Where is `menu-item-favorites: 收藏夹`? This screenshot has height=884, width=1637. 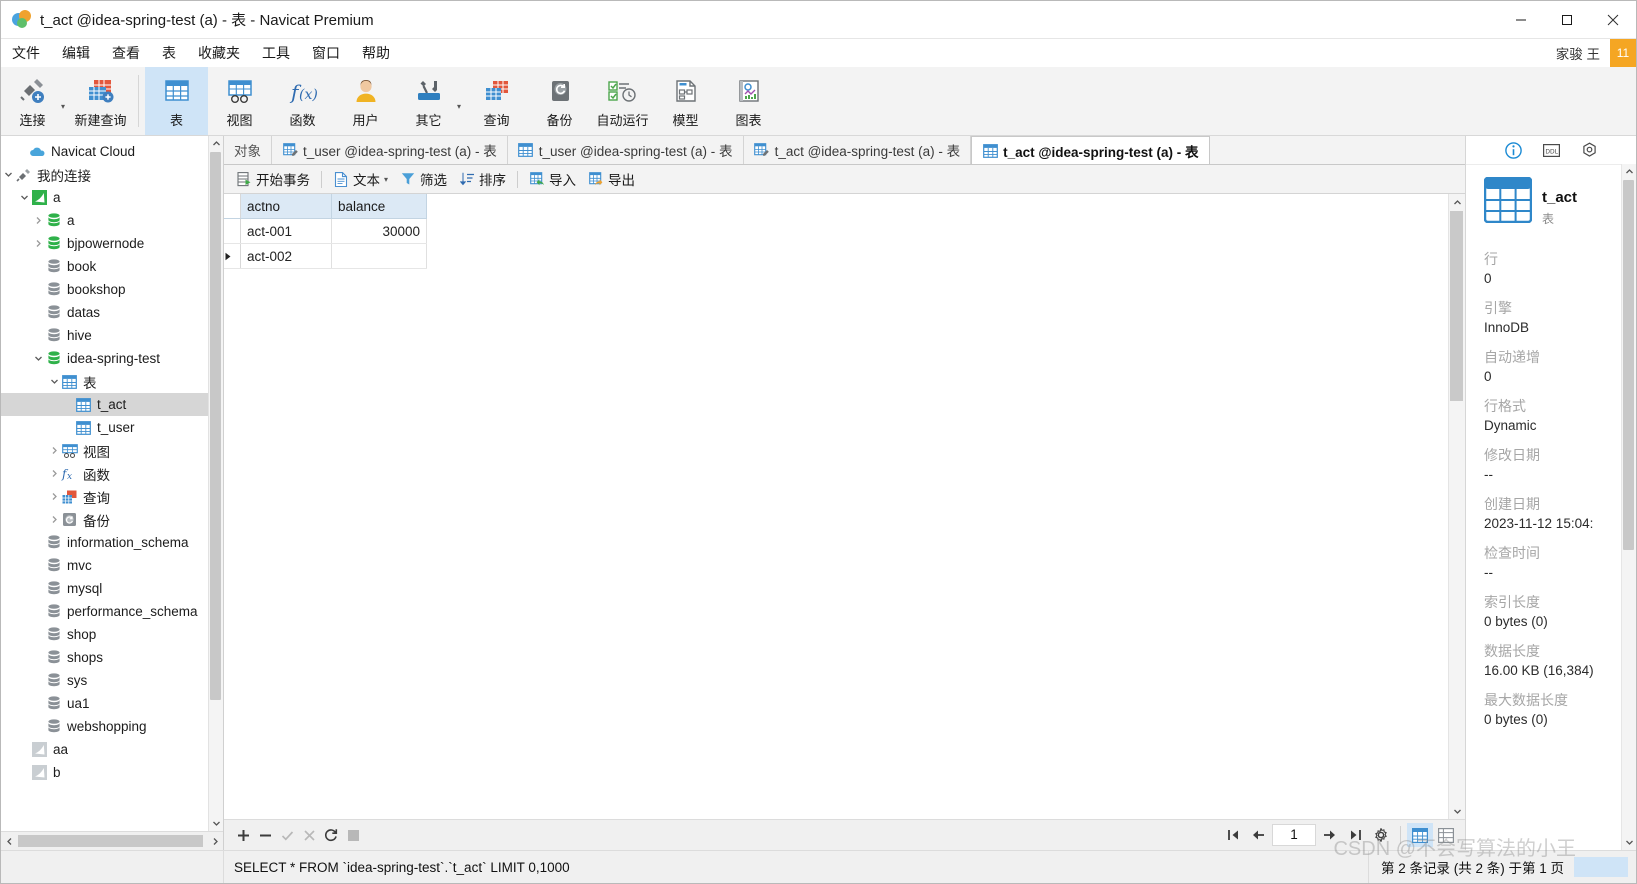 menu-item-favorites: 收藏夹 is located at coordinates (219, 53).